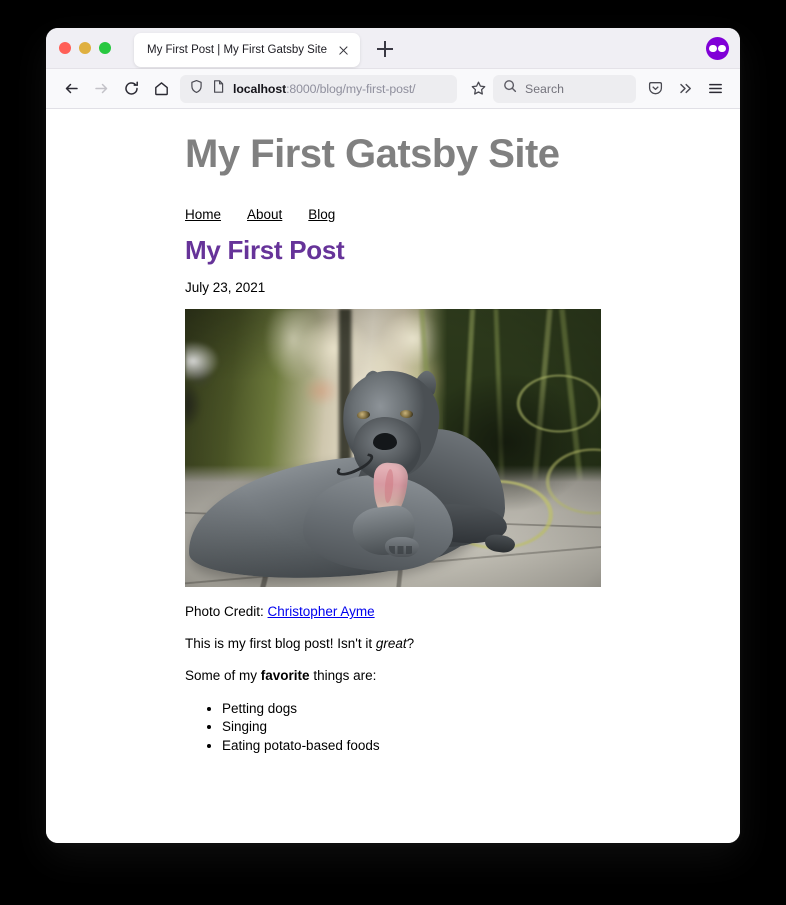  I want to click on browser-tab: My First Post | My First Gatsby Site, so click(247, 50).